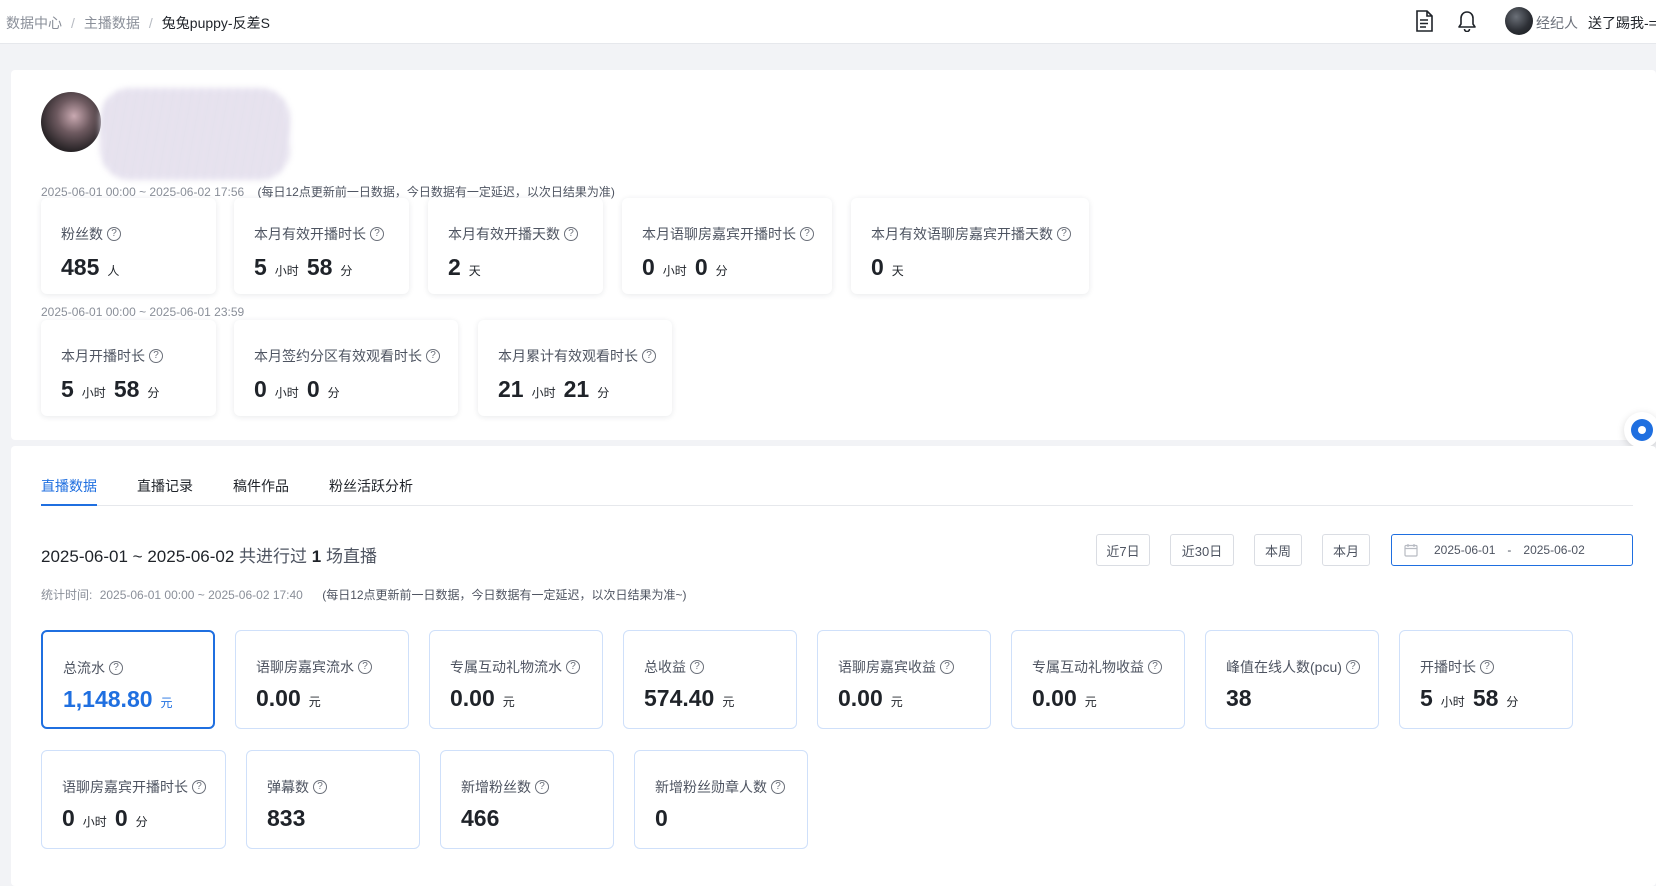 This screenshot has height=886, width=1656. What do you see at coordinates (133, 799) in the screenshot?
I see `kpi-card-voice-room-guest-duration: 语聊房嘉宾开播时长? 0 小时 0 分` at bounding box center [133, 799].